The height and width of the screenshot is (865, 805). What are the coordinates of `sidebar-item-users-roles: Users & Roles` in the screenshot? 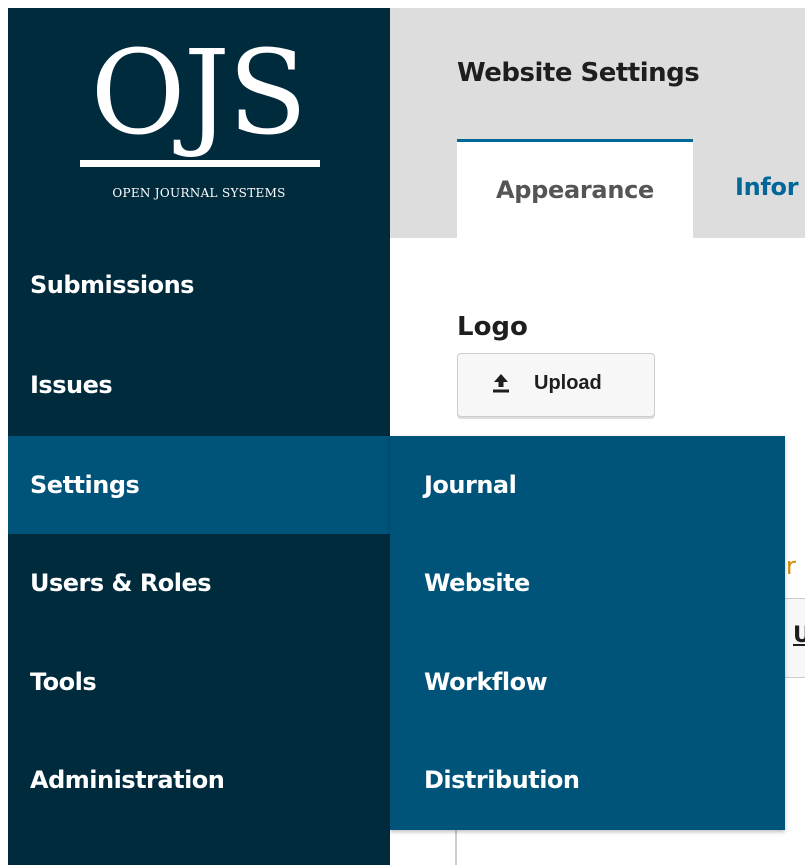 It's located at (199, 583).